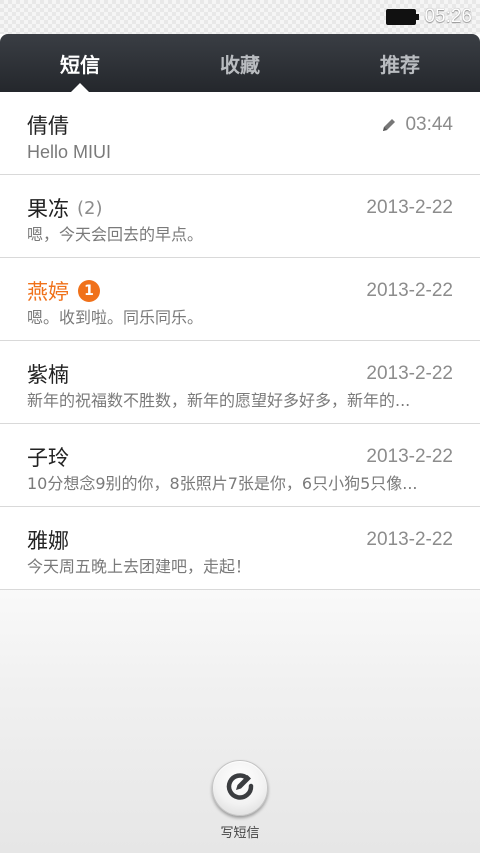  What do you see at coordinates (389, 125) in the screenshot?
I see `pencil-draft-icon` at bounding box center [389, 125].